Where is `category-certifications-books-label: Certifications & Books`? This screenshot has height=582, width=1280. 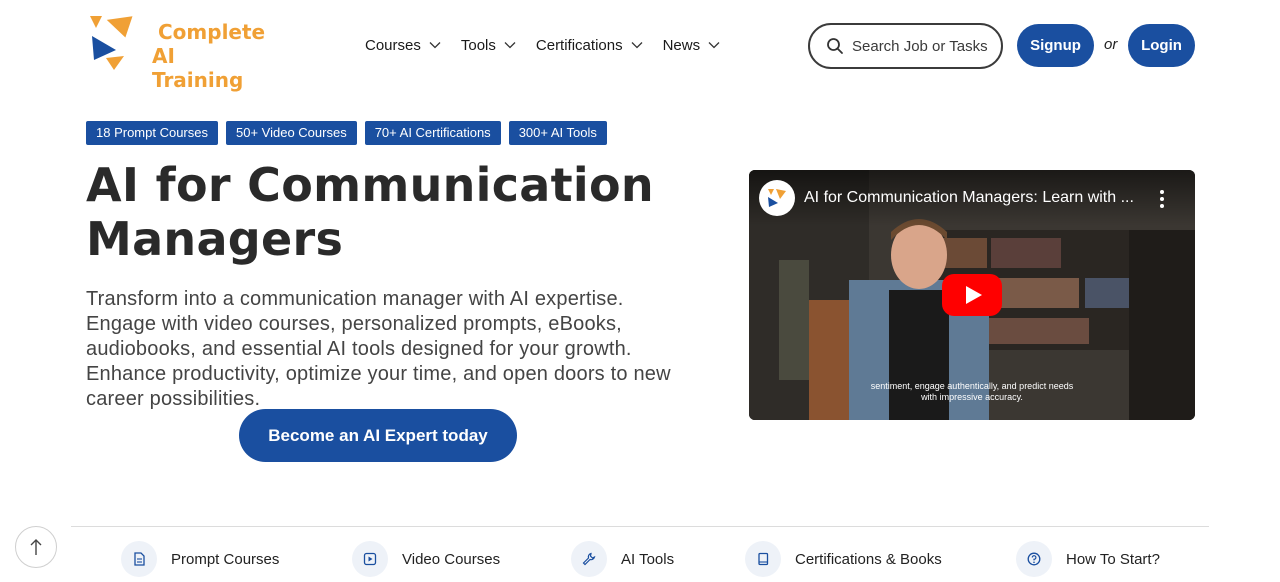 category-certifications-books-label: Certifications & Books is located at coordinates (868, 559).